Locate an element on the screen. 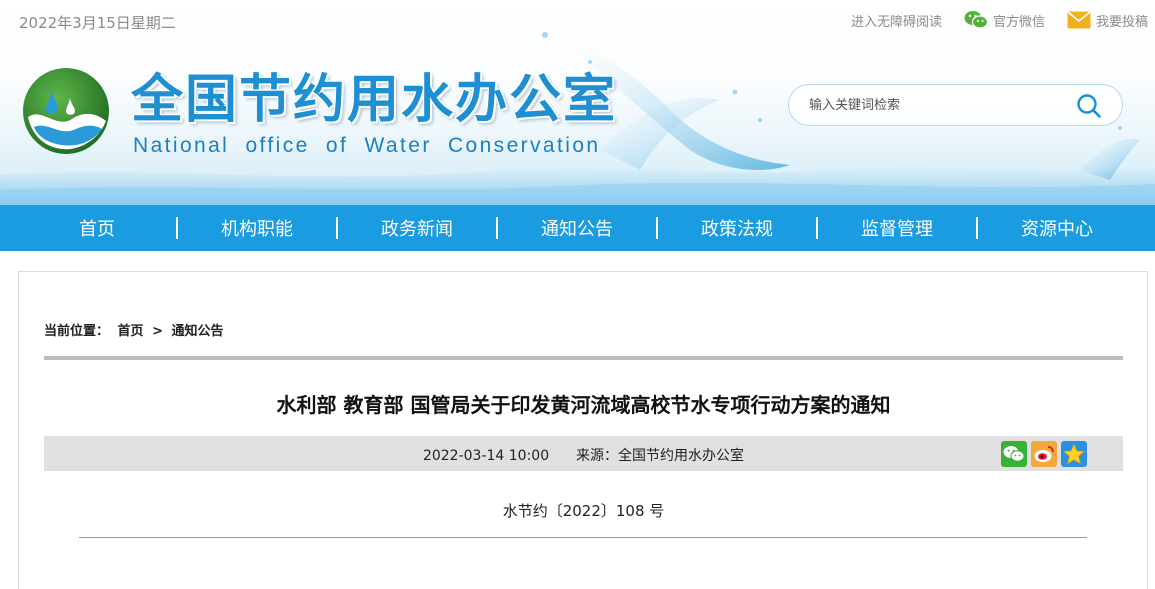 Image resolution: width=1155 pixels, height=589 pixels. submit-article-label: 我要投稿 is located at coordinates (1121, 22).